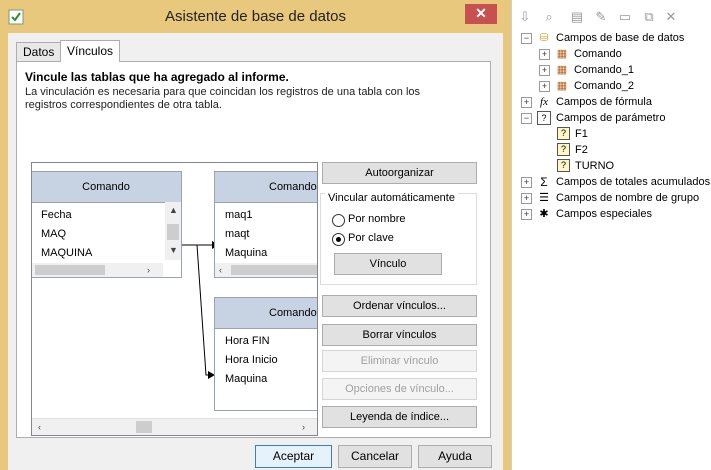  I want to click on tab-datos: Datos, so click(39, 51).